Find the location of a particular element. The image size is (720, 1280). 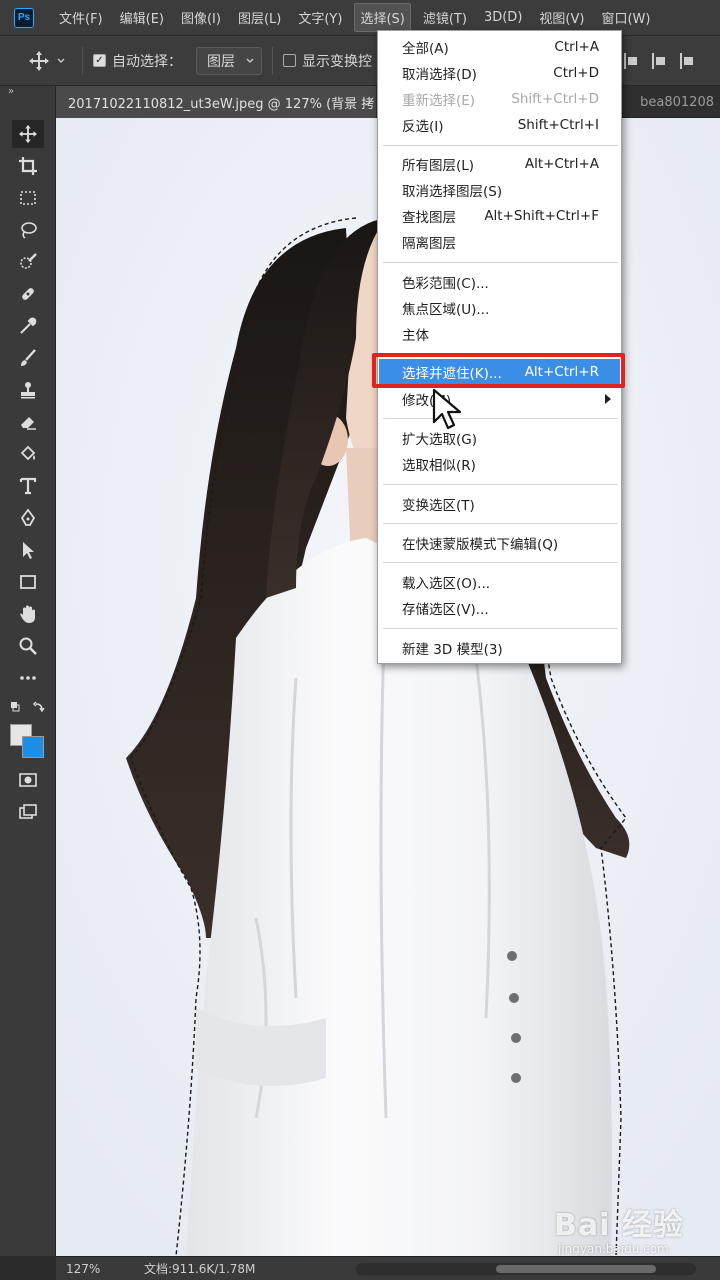

menu-item-modify: 修改(M) is located at coordinates (499, 399).